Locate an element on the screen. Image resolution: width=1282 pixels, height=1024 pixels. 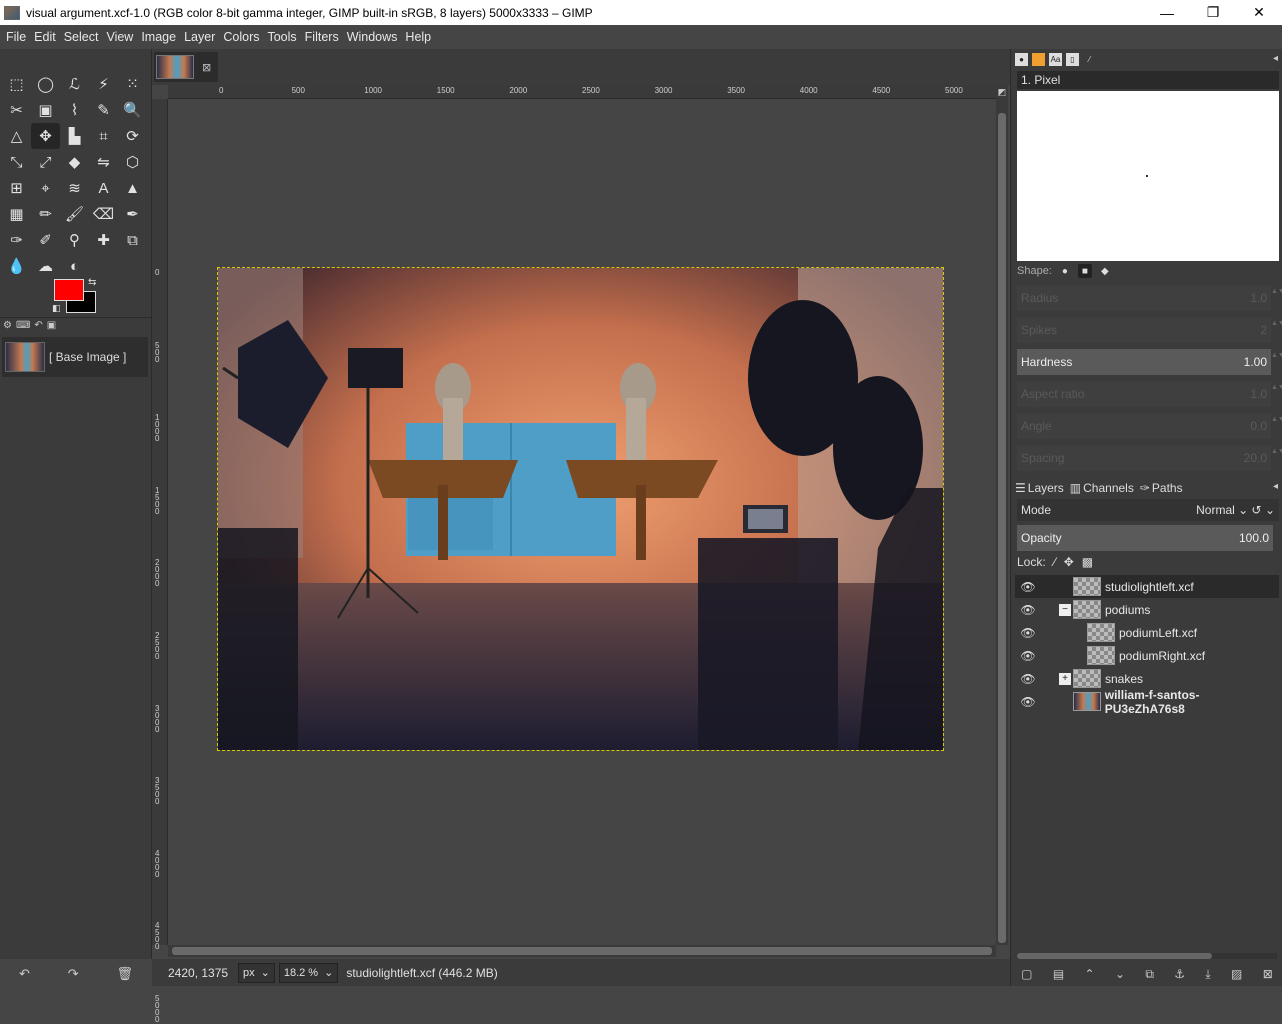
brush-param-angle: Angle 0.0 is located at coordinates (1144, 426).